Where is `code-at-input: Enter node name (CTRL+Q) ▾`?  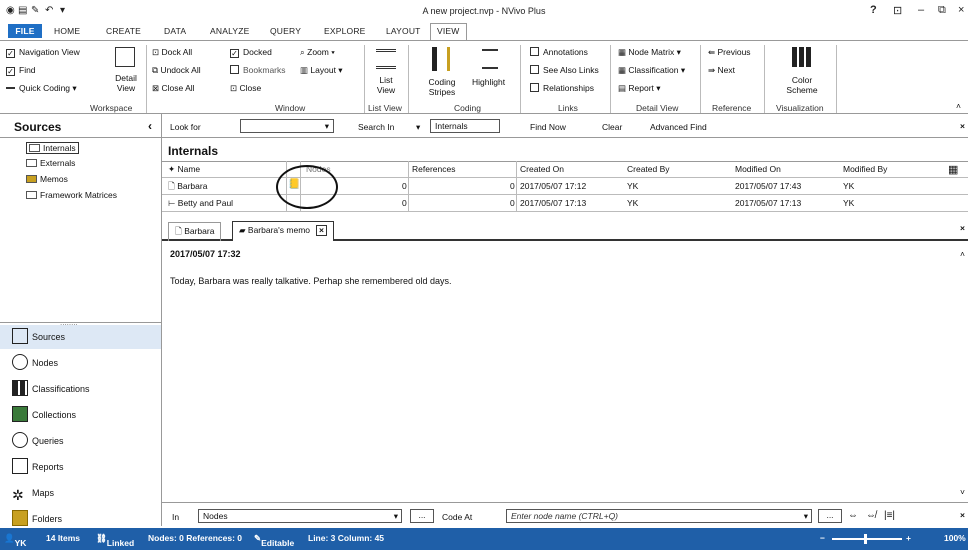 code-at-input: Enter node name (CTRL+Q) ▾ is located at coordinates (659, 516).